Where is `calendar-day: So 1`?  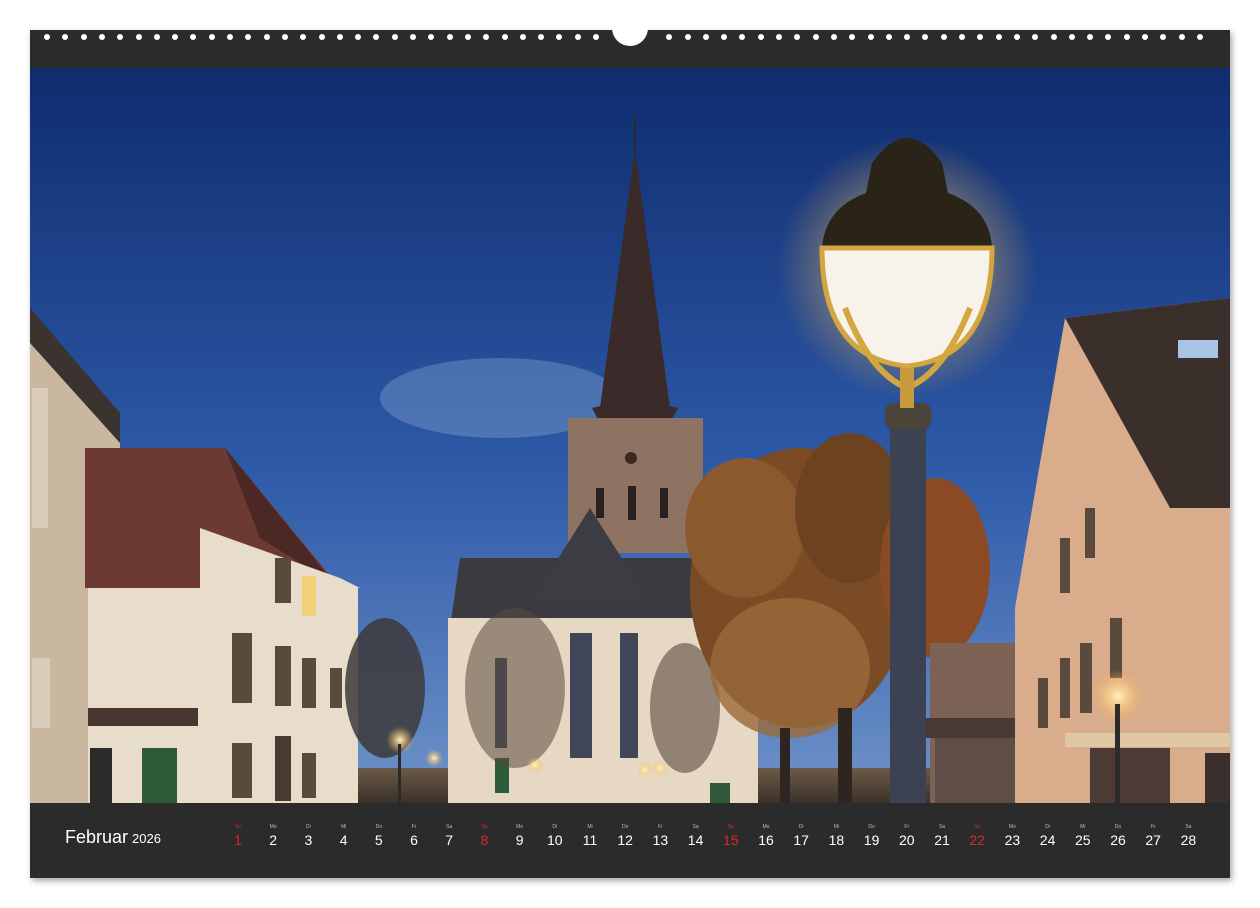 calendar-day: So 1 is located at coordinates (238, 836).